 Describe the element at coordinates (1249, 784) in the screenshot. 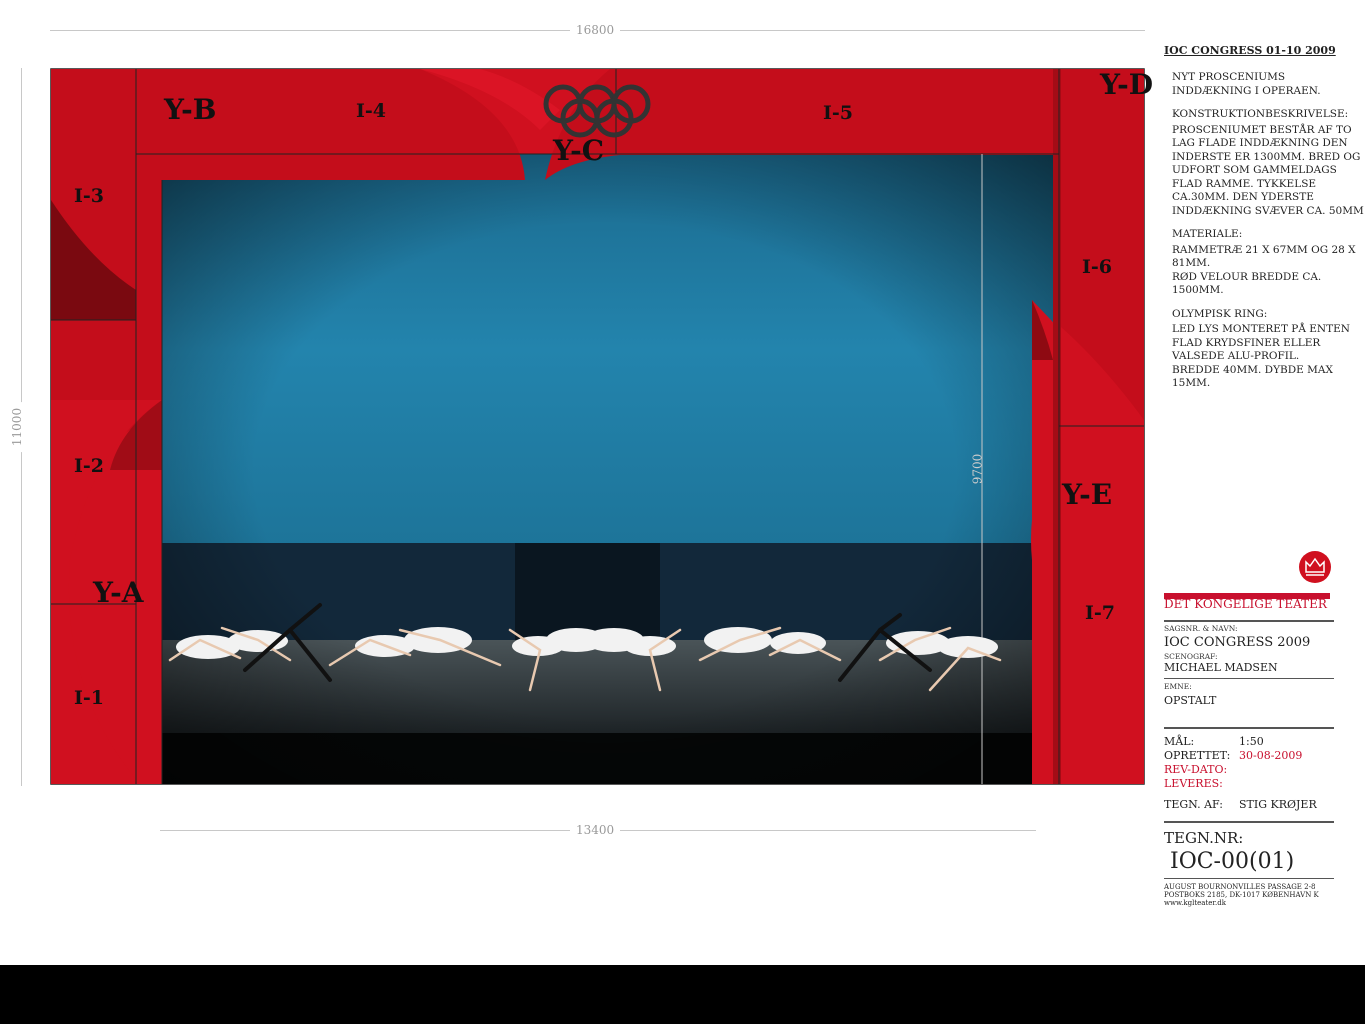

I see `deliver-row: LEVERES:` at that location.